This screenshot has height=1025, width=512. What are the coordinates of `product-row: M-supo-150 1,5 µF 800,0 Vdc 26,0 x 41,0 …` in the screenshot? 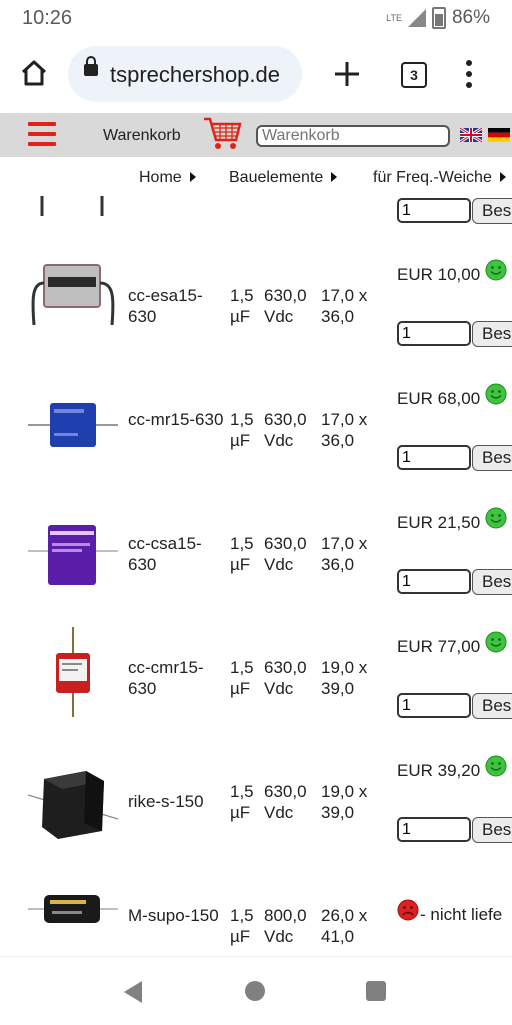 It's located at (256, 915).